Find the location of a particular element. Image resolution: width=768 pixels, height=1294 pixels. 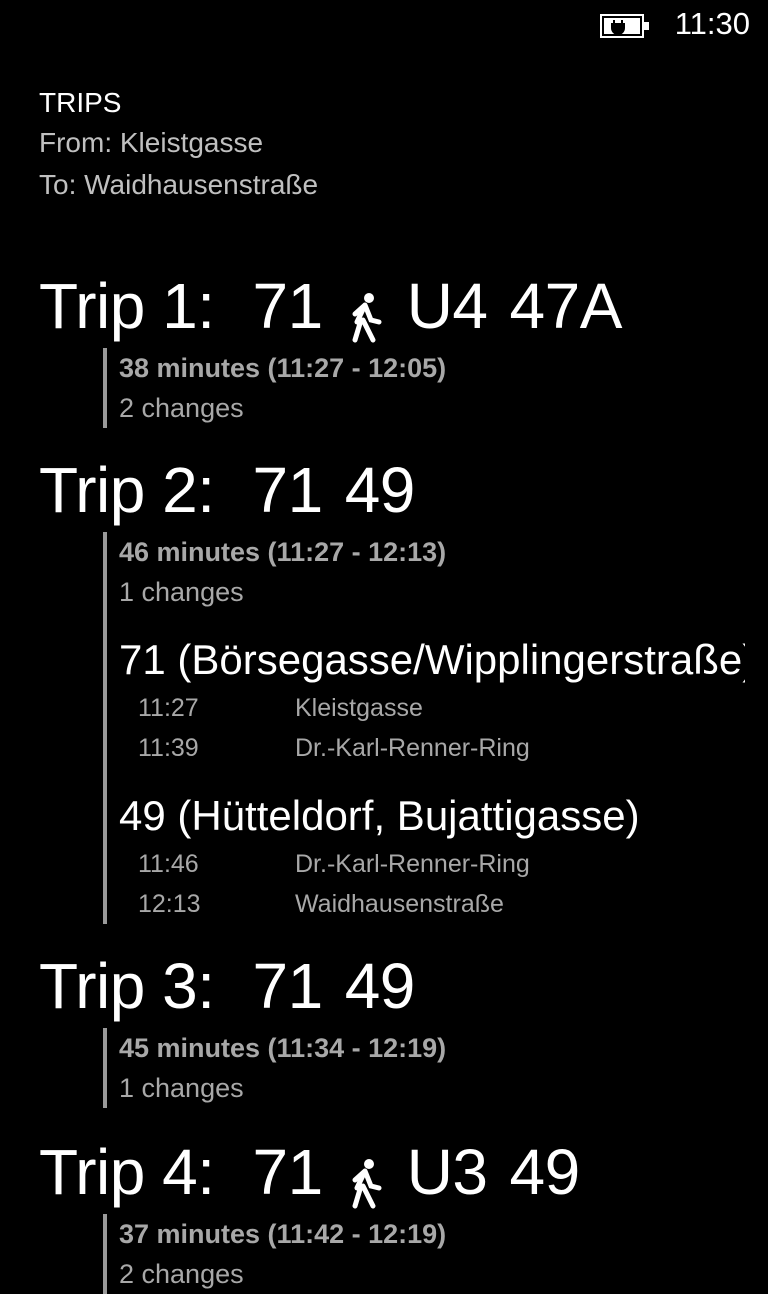

stop-row: 11:39 Dr.-Karl-Renner-Ring is located at coordinates (443, 748).